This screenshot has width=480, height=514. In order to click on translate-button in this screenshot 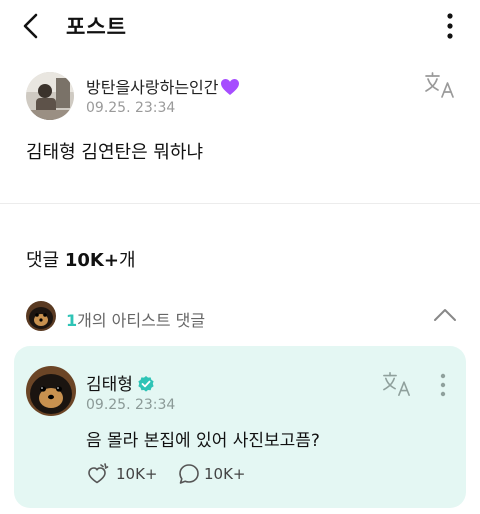, I will do `click(440, 85)`.